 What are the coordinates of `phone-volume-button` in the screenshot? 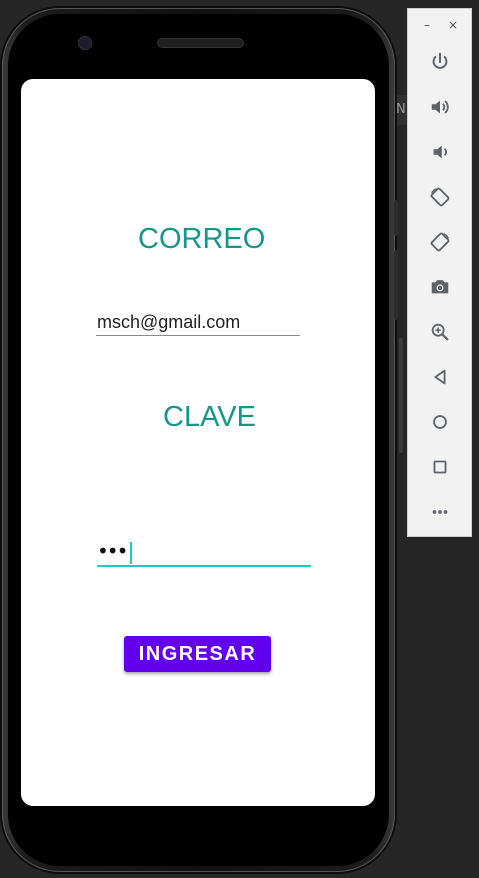 It's located at (396, 285).